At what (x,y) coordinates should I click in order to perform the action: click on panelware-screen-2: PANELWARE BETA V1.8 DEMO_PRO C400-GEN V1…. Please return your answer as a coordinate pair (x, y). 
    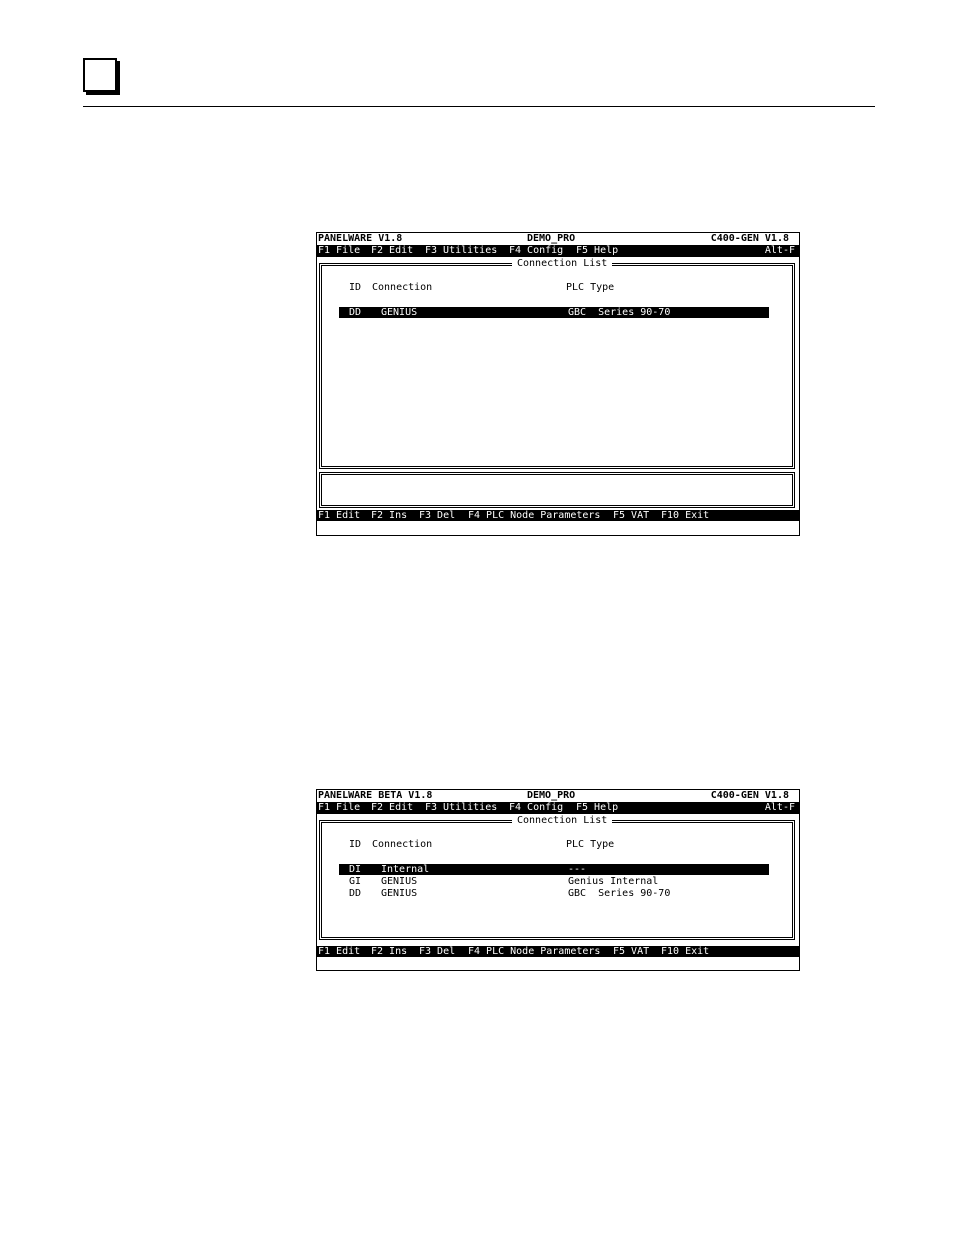
    Looking at the image, I should click on (558, 880).